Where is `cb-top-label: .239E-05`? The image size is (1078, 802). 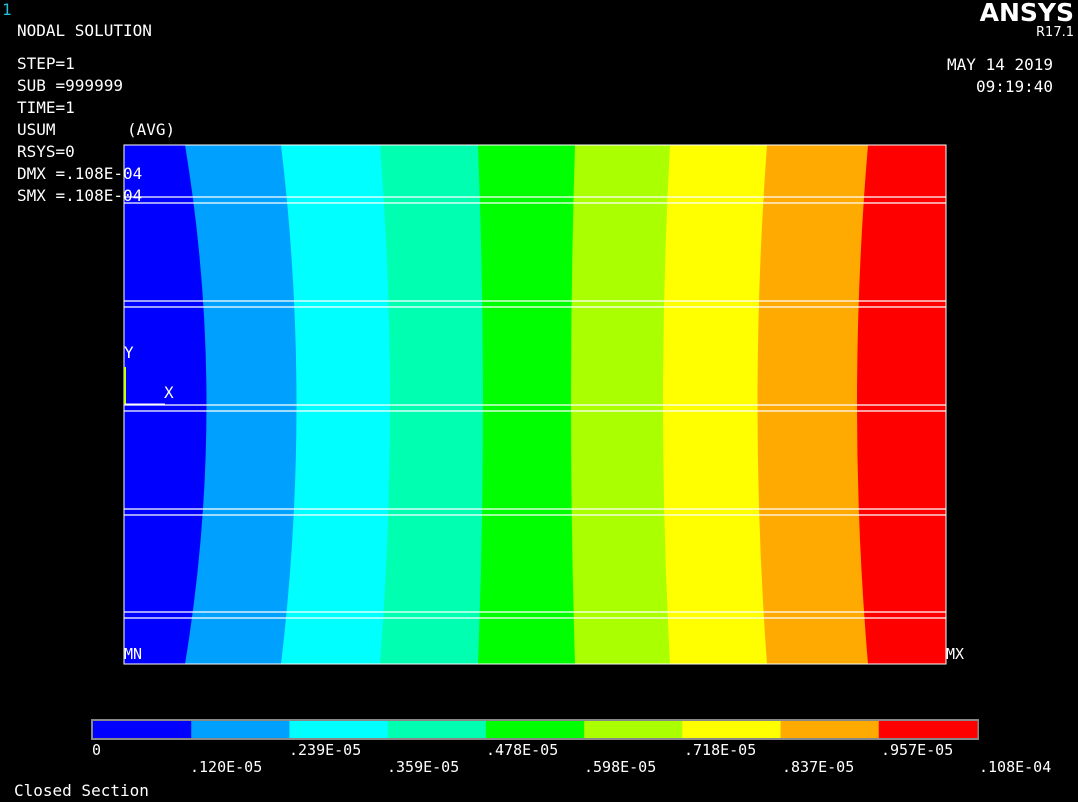
cb-top-label: .239E-05 is located at coordinates (325, 750).